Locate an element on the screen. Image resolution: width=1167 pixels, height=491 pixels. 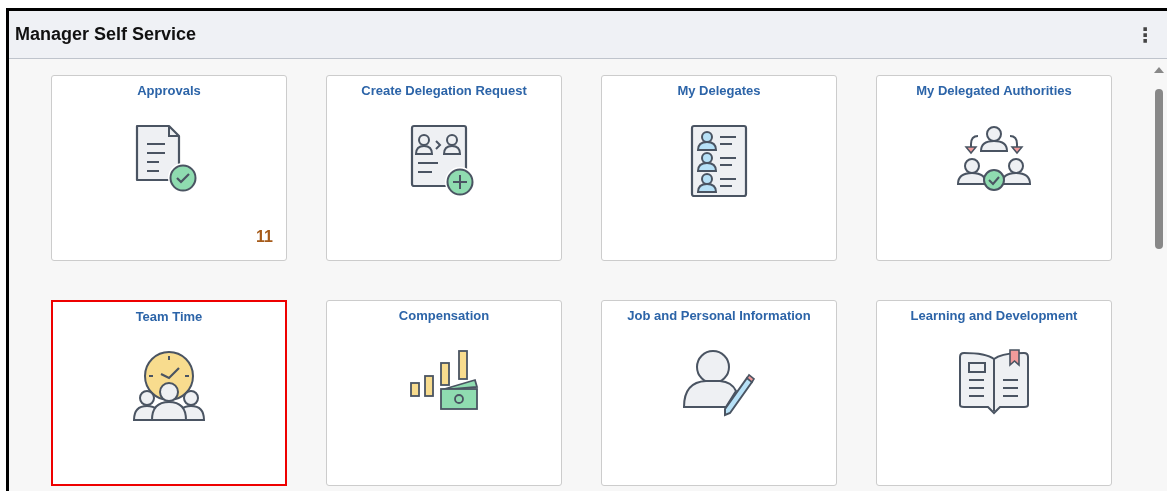
tile: My Delegates is located at coordinates (719, 168).